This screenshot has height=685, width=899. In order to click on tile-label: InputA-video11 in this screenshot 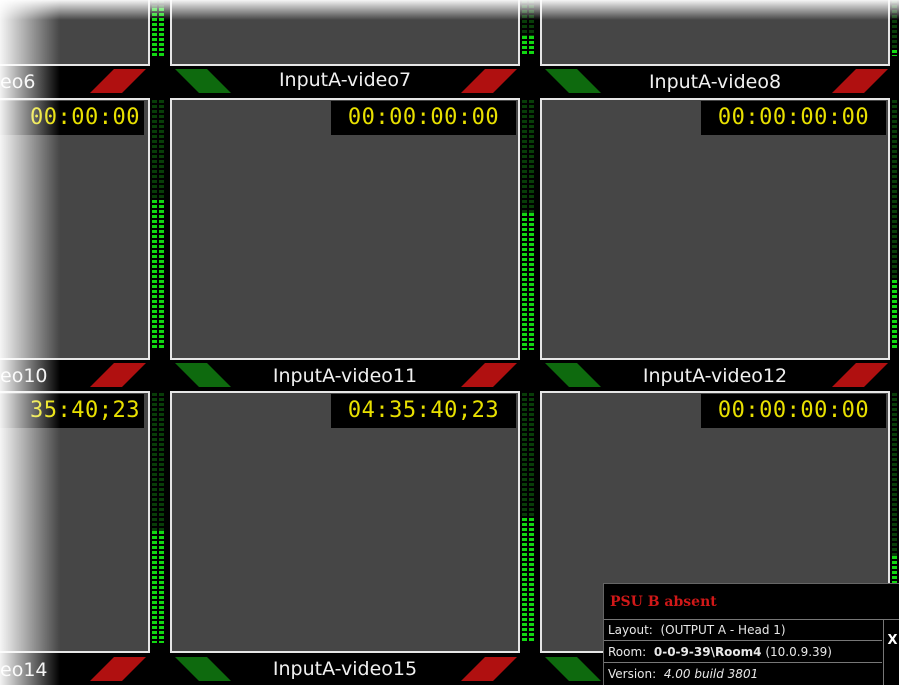, I will do `click(345, 376)`.